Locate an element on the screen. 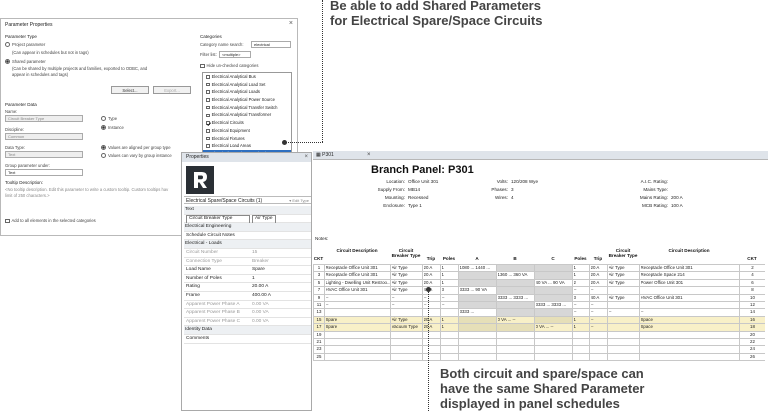  type-radio: Type is located at coordinates (109, 119).